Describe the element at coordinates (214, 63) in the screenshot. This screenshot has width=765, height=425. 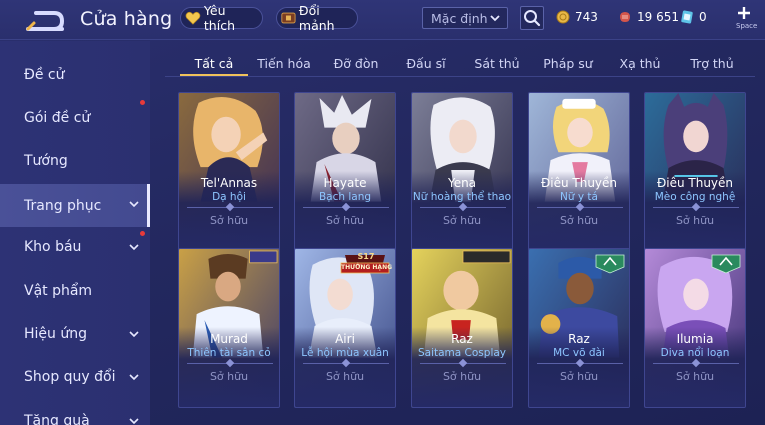
I see `tab-all: Tất cả` at that location.